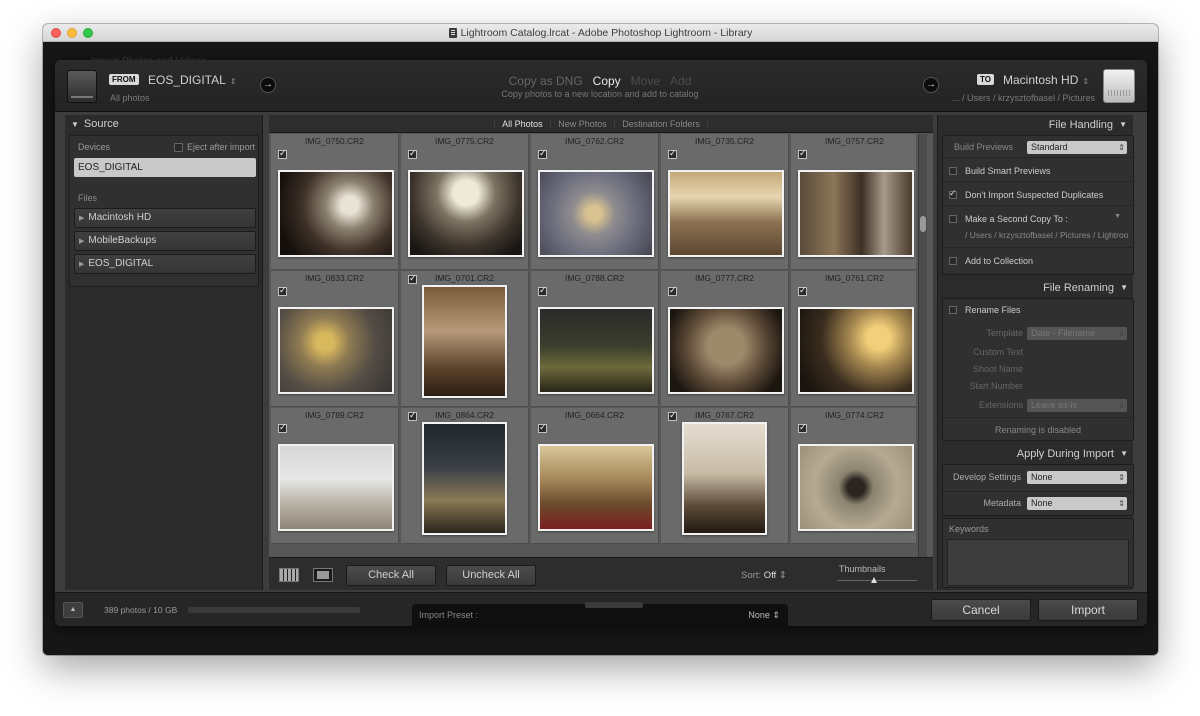  I want to click on filter-all-photos: All Photos, so click(522, 124).